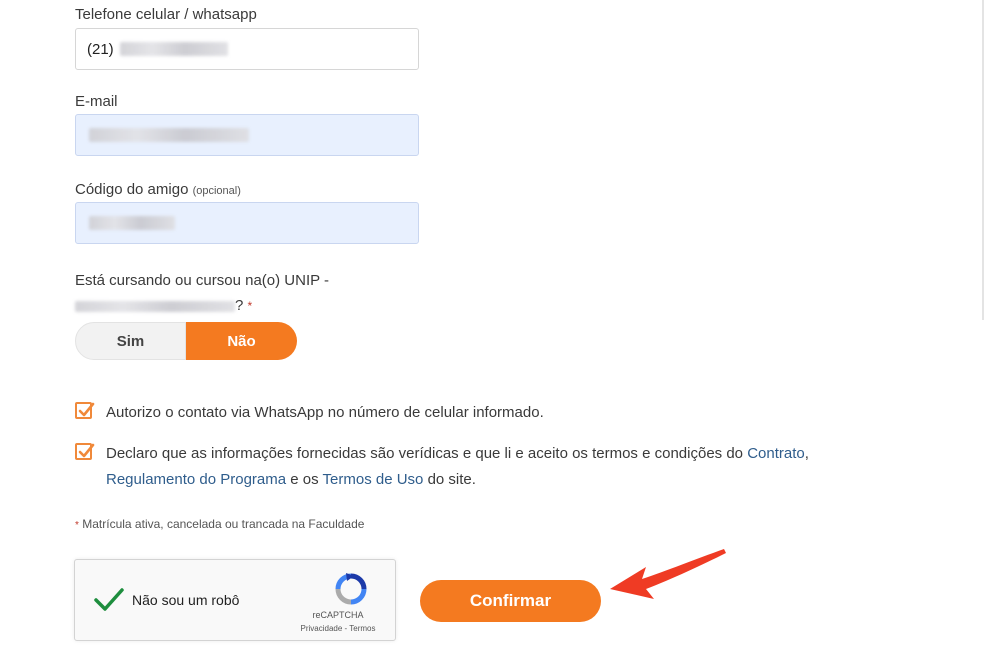 Image resolution: width=984 pixels, height=647 pixels. What do you see at coordinates (247, 49) in the screenshot?
I see `phone-input: (21)` at bounding box center [247, 49].